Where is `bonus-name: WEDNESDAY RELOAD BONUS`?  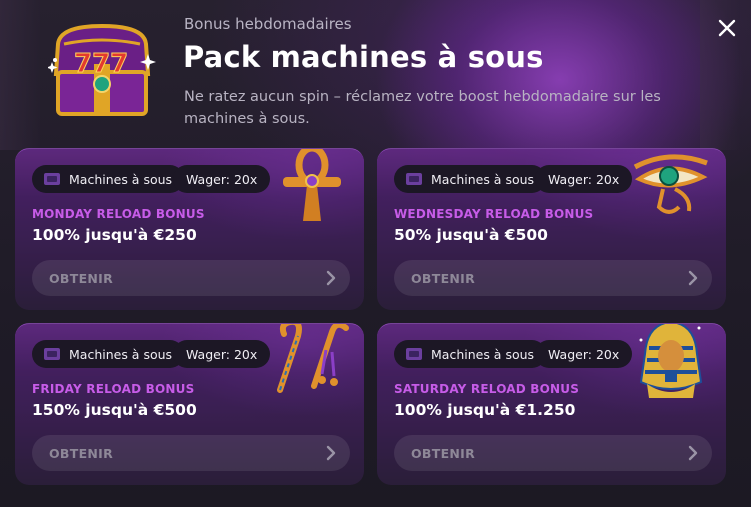
bonus-name: WEDNESDAY RELOAD BONUS is located at coordinates (494, 214).